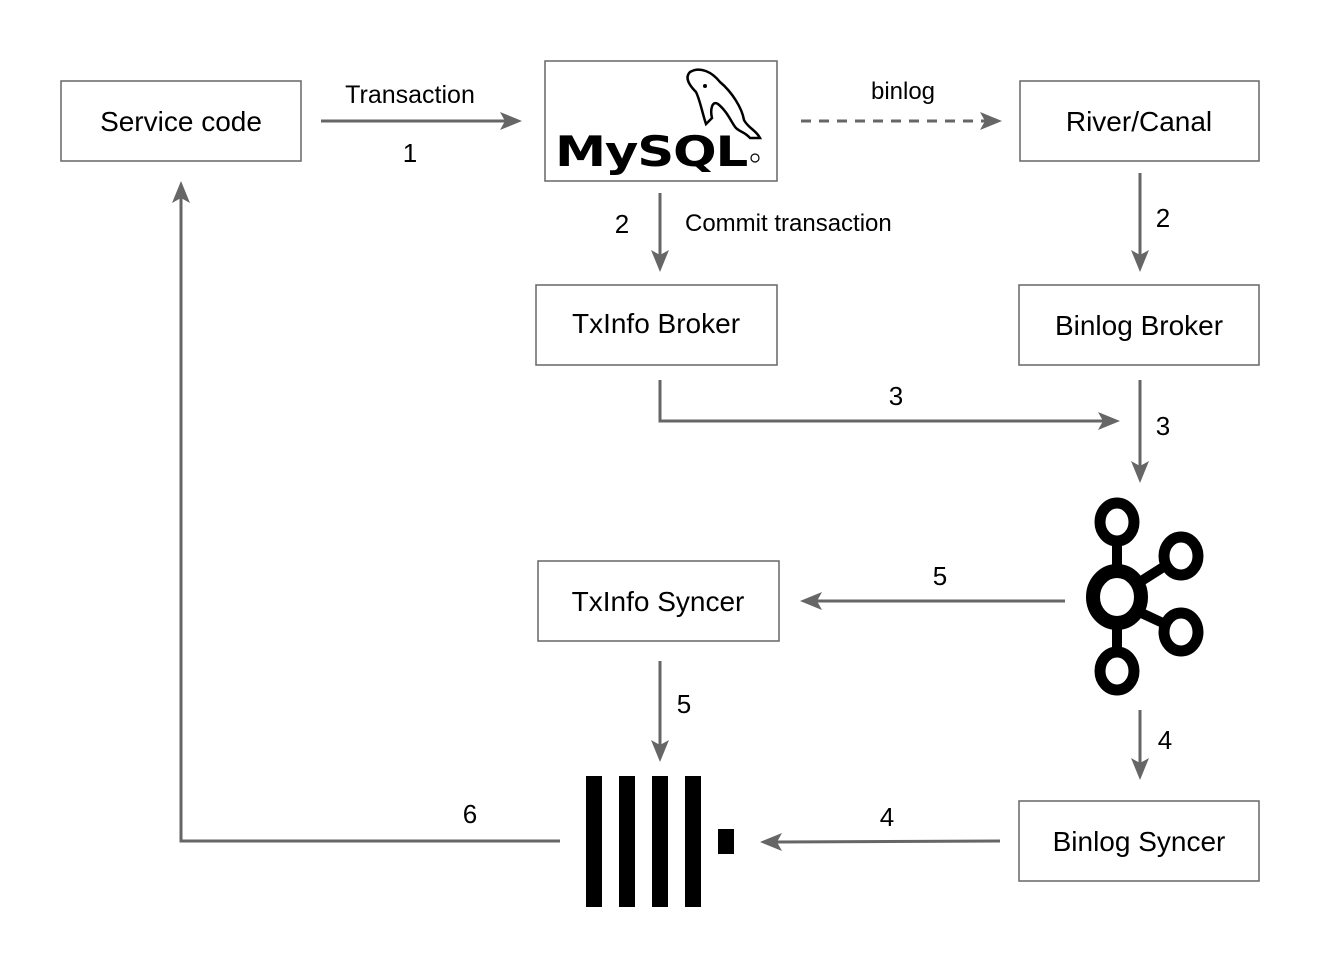  What do you see at coordinates (651, 151) in the screenshot?
I see `svg-text: MySQL` at bounding box center [651, 151].